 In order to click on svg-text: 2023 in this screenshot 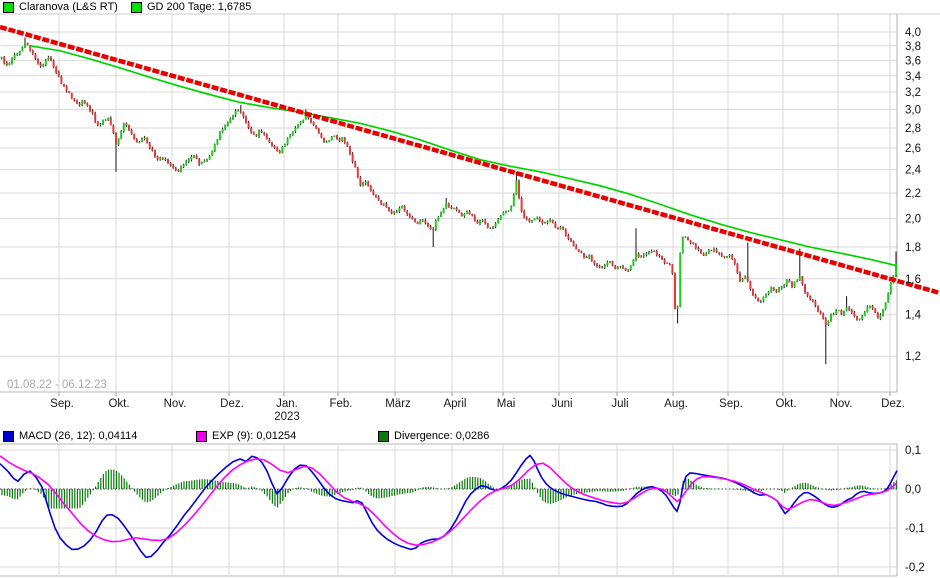, I will do `click(287, 417)`.